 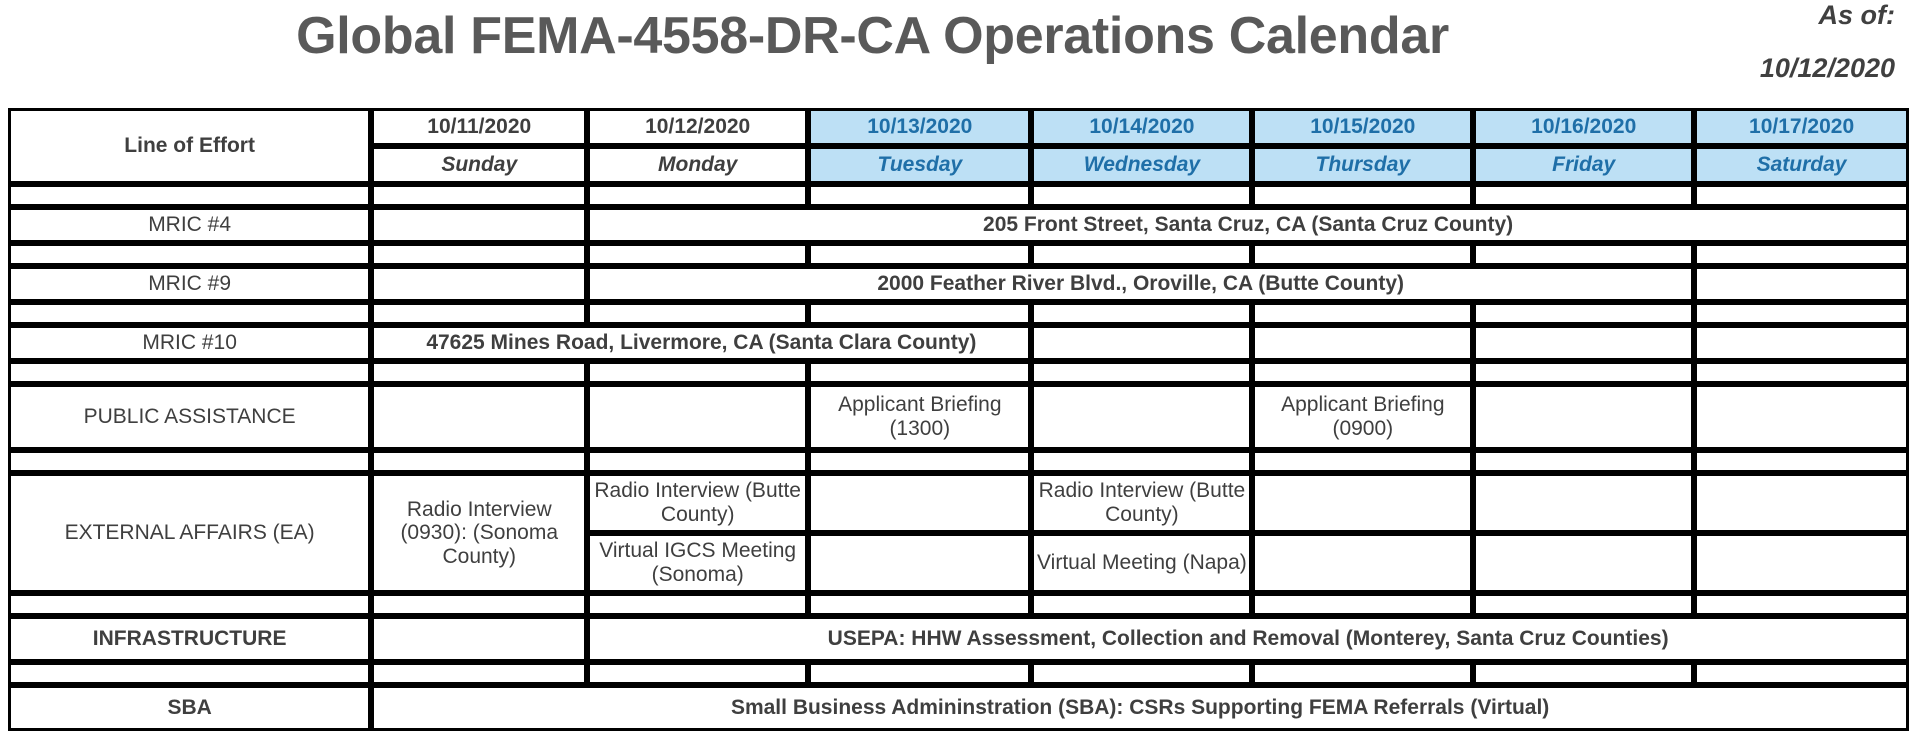 What do you see at coordinates (1363, 127) in the screenshot?
I see `column-header-date-thursday: 10/15/2020` at bounding box center [1363, 127].